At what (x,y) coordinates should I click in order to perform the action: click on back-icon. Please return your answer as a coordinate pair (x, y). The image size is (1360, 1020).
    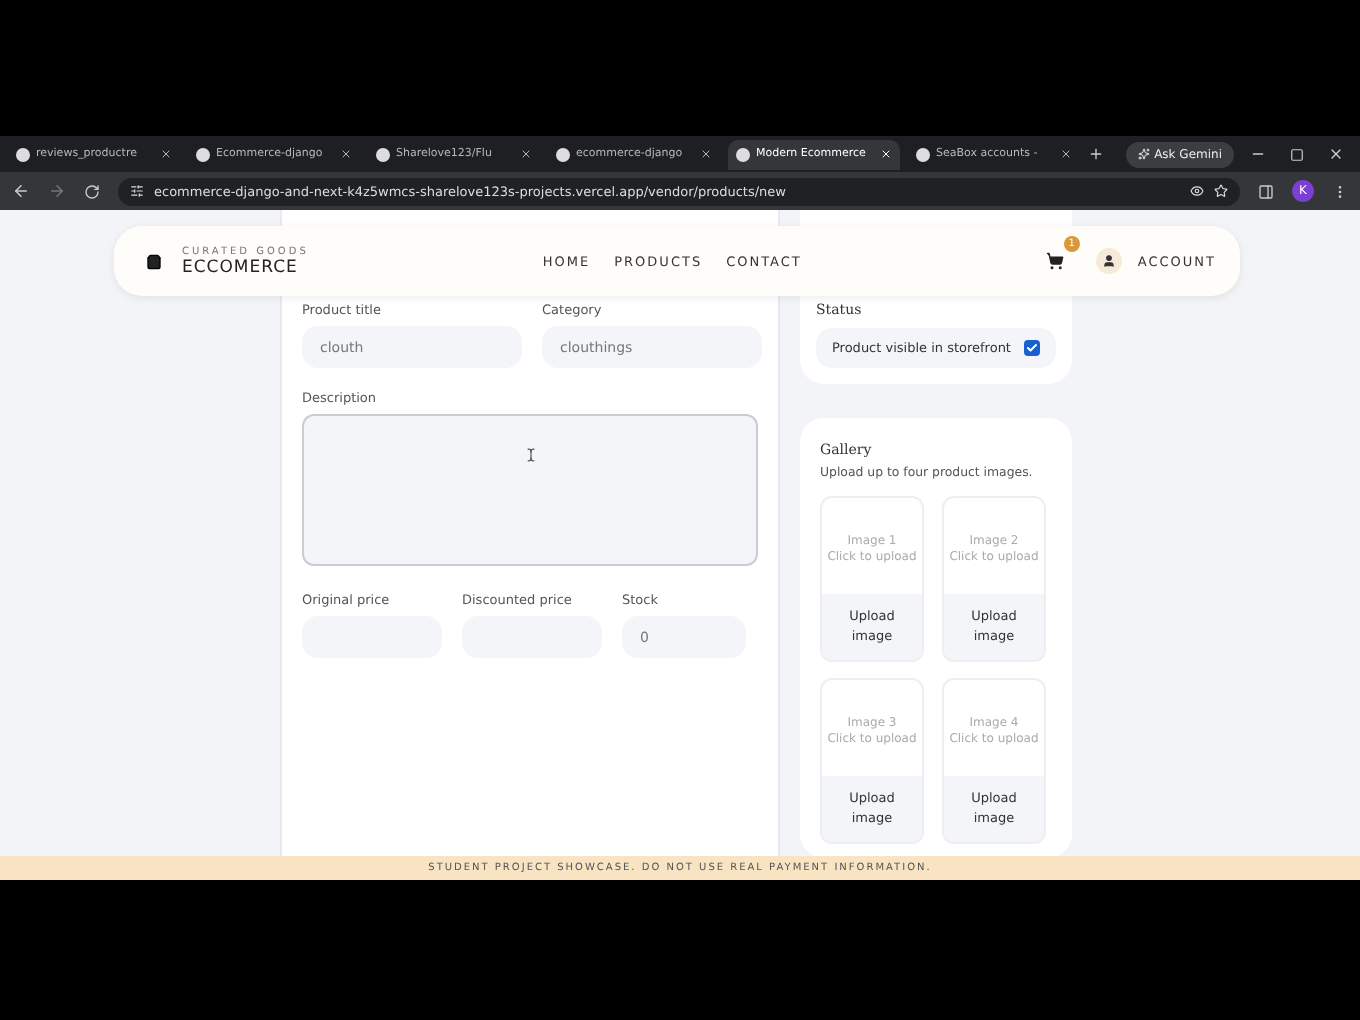
    Looking at the image, I should click on (21, 191).